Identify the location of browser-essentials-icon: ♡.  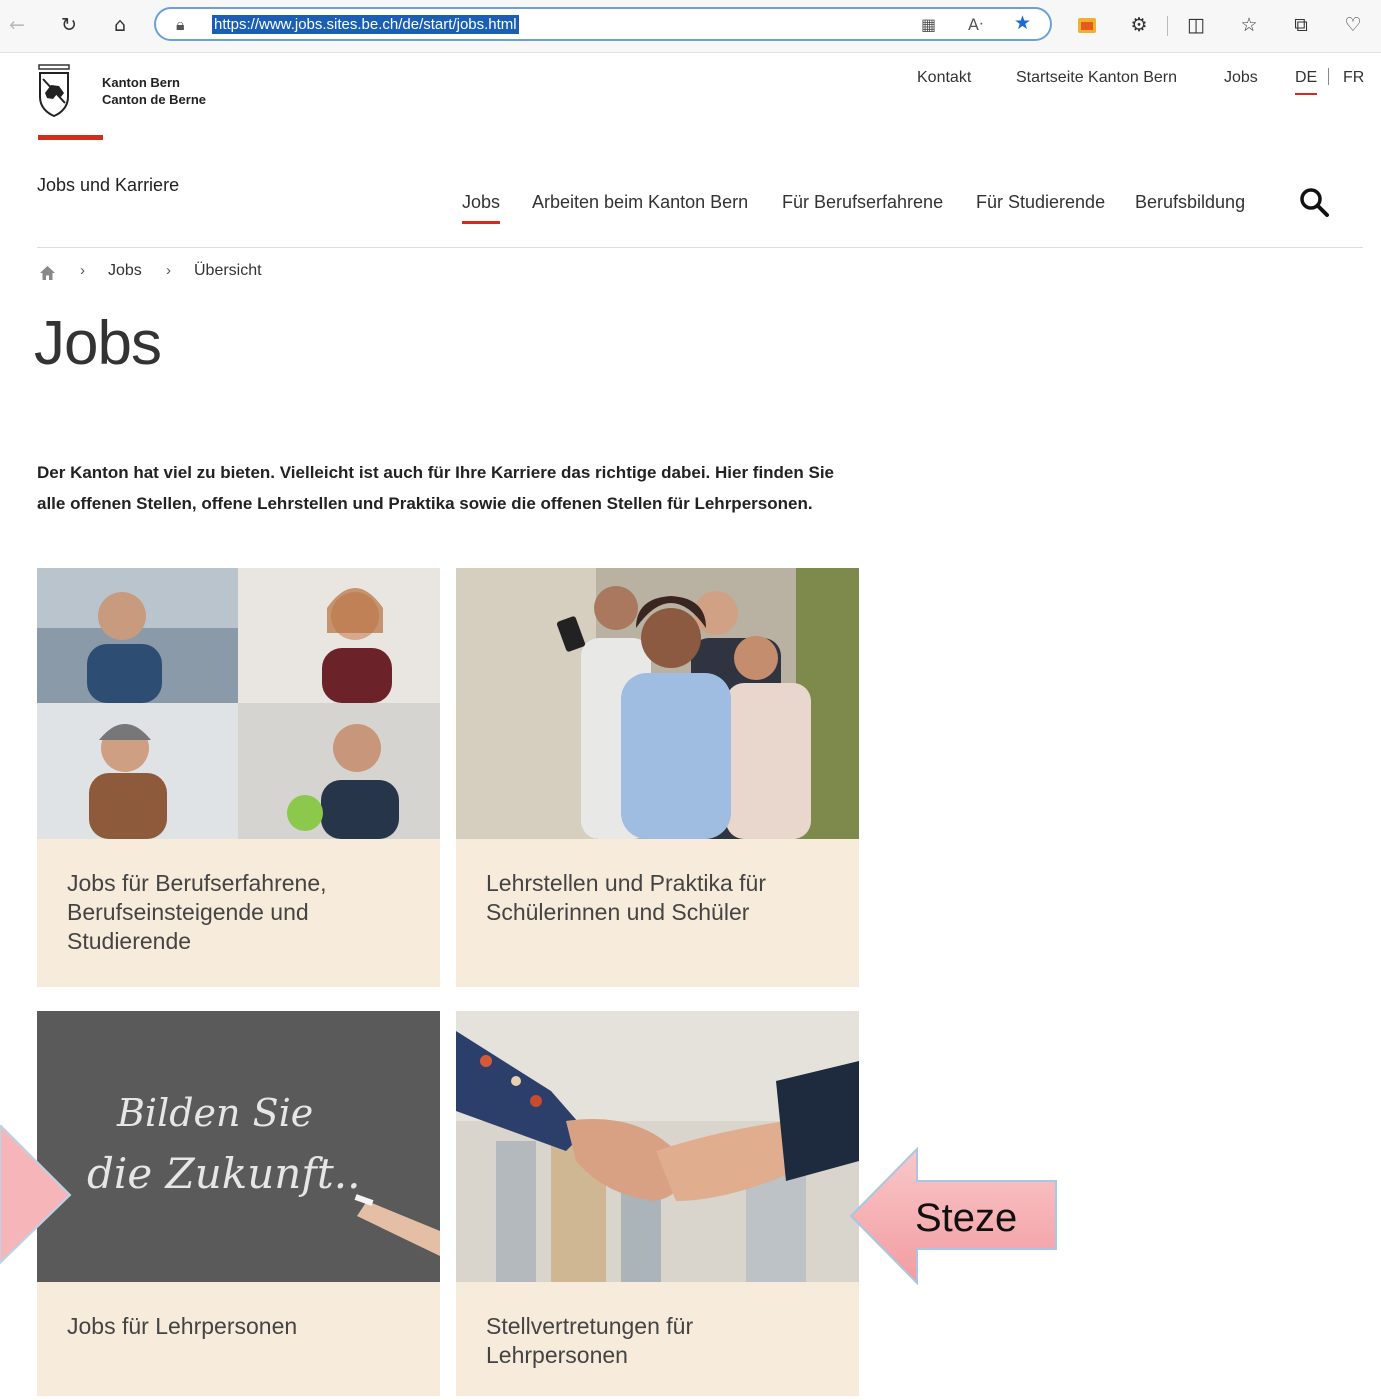
(1353, 25).